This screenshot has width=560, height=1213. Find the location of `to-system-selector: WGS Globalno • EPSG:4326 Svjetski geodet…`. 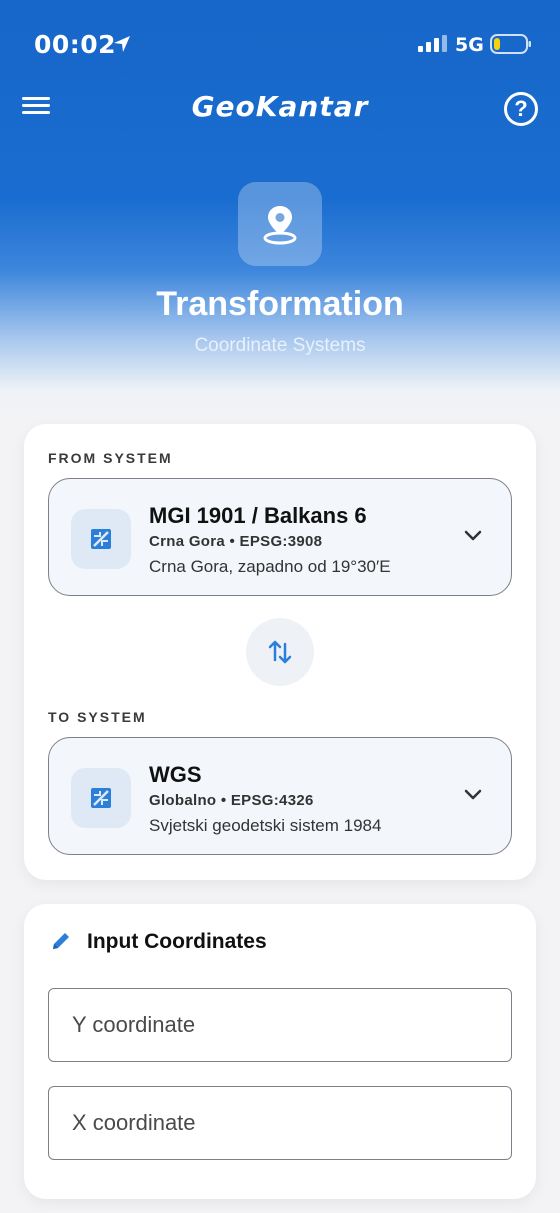

to-system-selector: WGS Globalno • EPSG:4326 Svjetski geodet… is located at coordinates (280, 796).